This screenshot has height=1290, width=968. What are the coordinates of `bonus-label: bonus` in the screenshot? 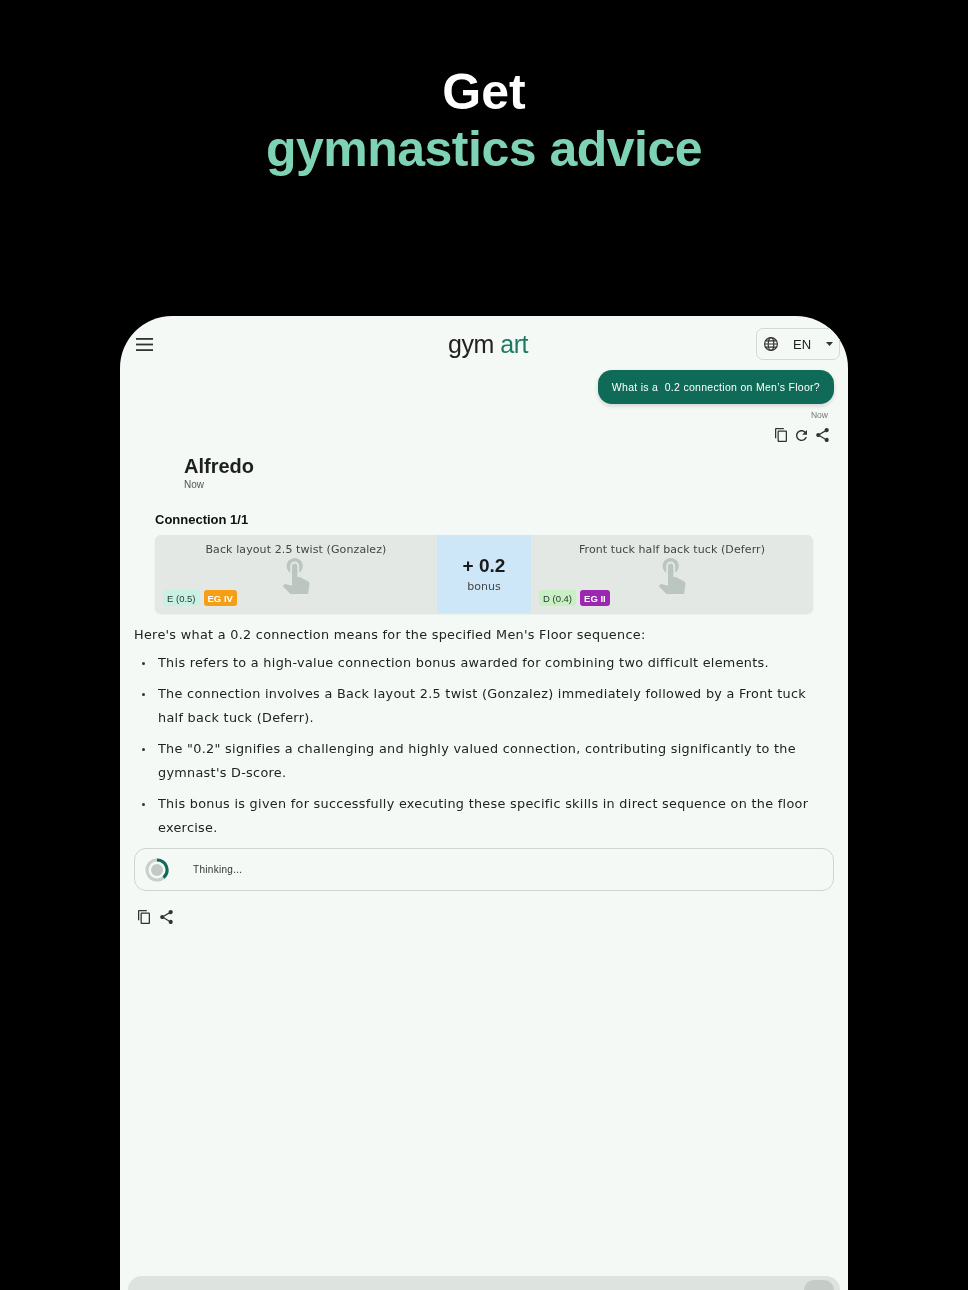 It's located at (484, 586).